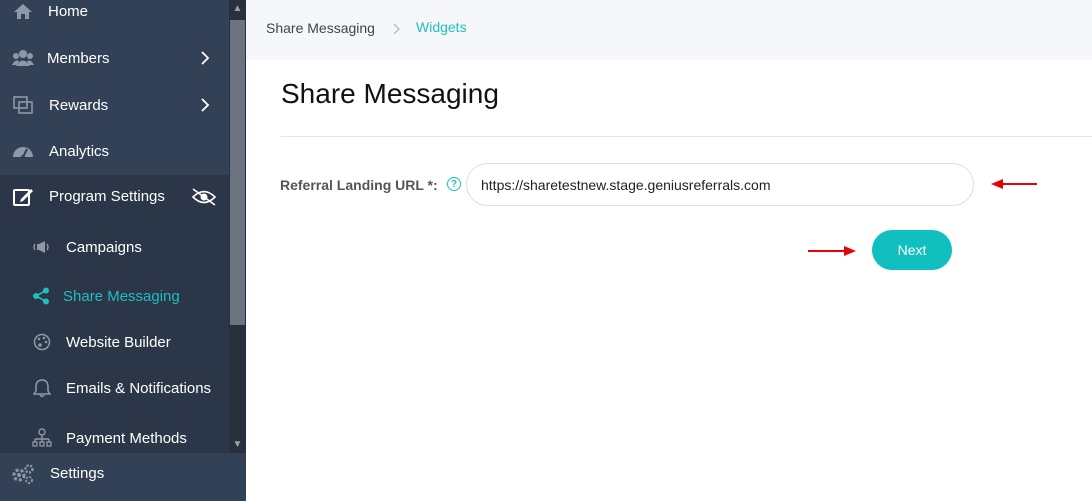  What do you see at coordinates (204, 197) in the screenshot?
I see `eye-slash-icon` at bounding box center [204, 197].